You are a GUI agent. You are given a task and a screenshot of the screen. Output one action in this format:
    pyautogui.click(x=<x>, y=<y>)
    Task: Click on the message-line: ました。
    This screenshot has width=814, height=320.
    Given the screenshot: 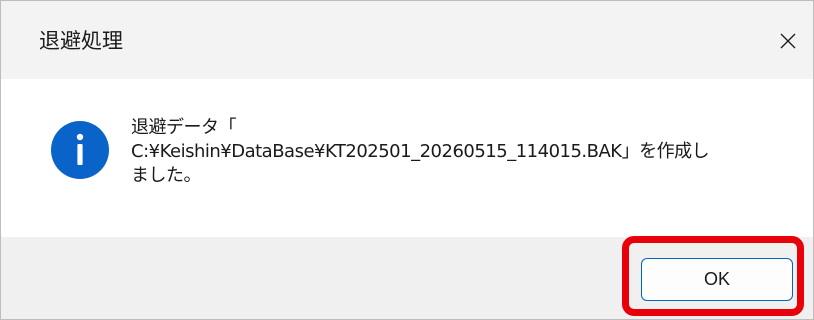 What is the action you would take?
    pyautogui.click(x=166, y=175)
    